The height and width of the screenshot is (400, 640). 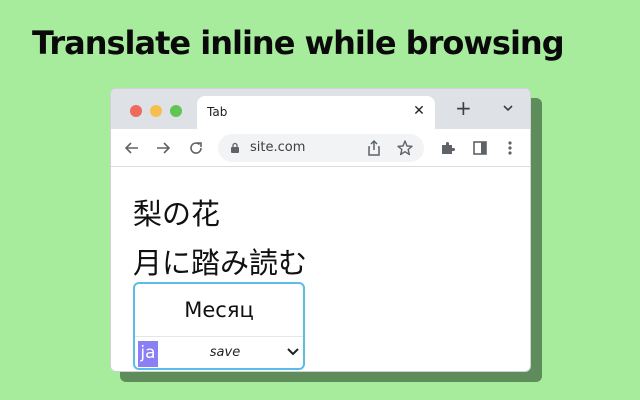 I want to click on tab-close-icon: ✕, so click(x=419, y=111).